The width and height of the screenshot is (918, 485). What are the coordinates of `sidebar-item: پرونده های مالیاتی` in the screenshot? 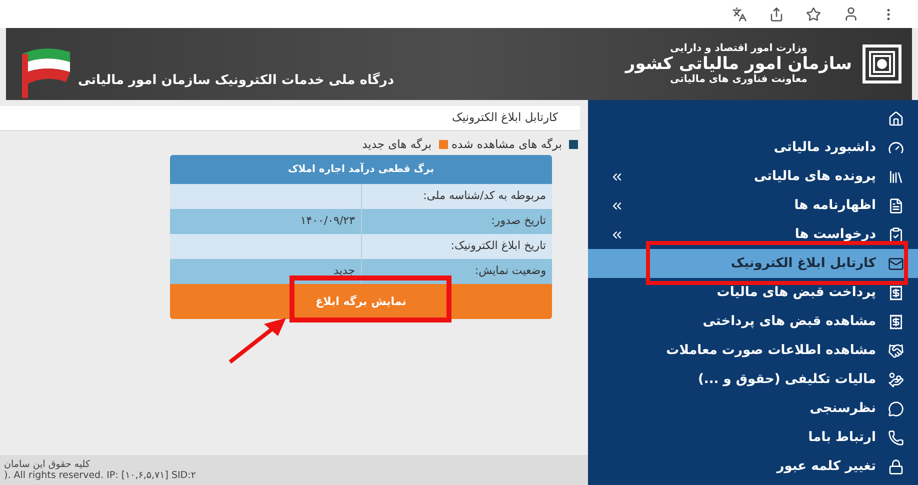 It's located at (753, 176).